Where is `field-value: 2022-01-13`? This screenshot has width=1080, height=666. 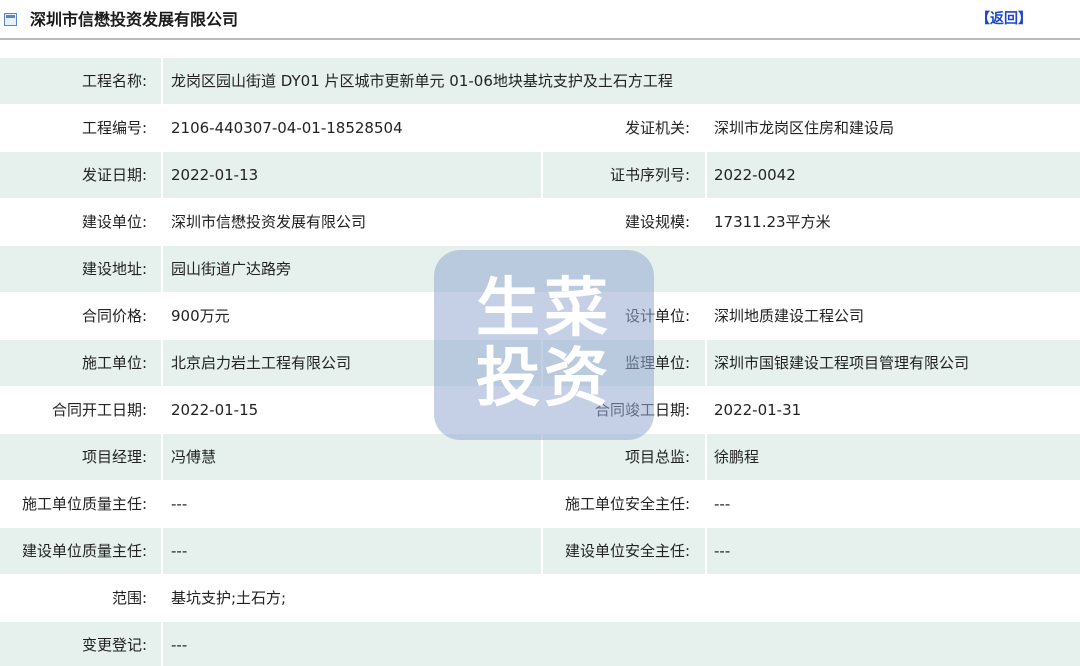 field-value: 2022-01-13 is located at coordinates (215, 175).